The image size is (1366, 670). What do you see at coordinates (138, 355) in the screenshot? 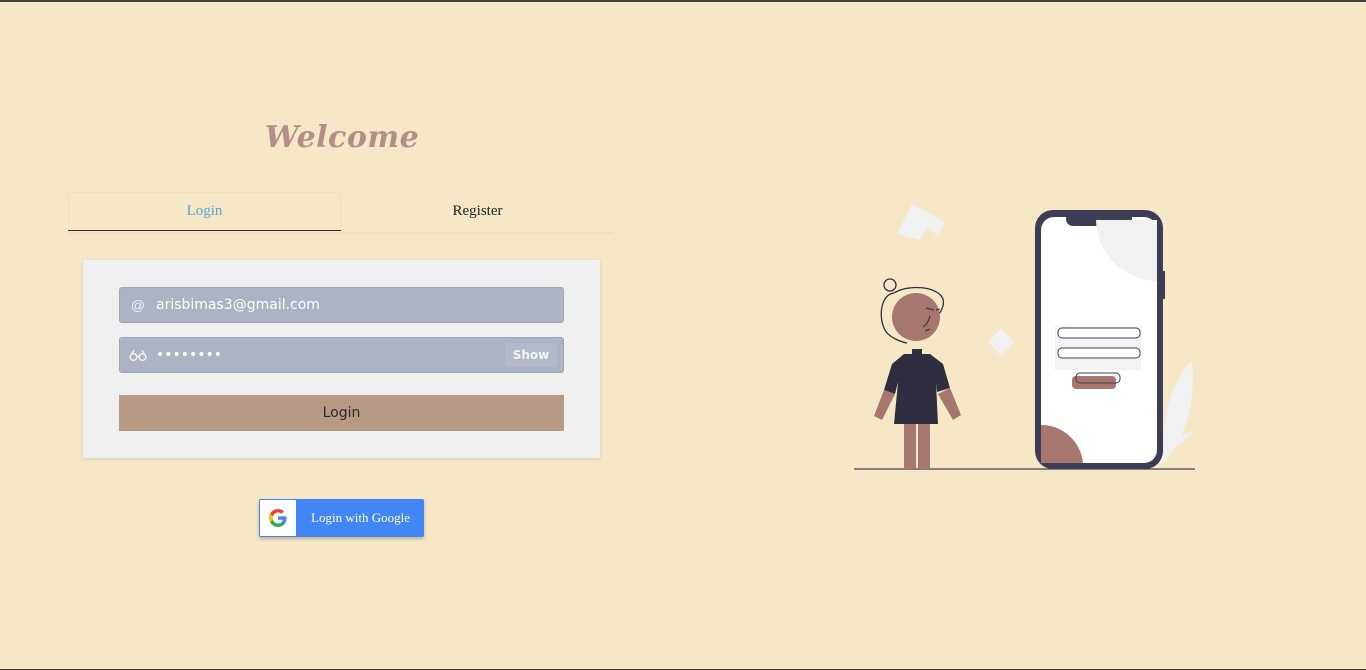
I see `glasses-icon` at bounding box center [138, 355].